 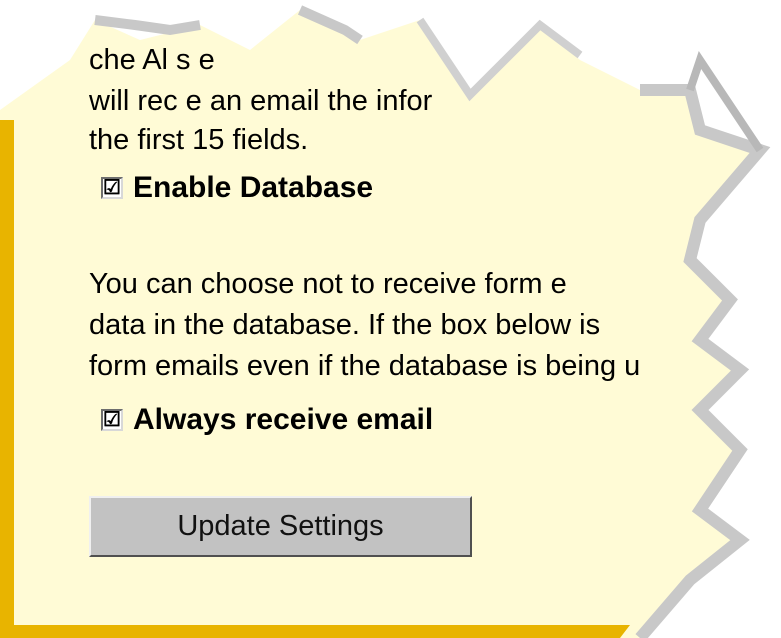 I want to click on always-email-checkbox: ☑, so click(x=112, y=420).